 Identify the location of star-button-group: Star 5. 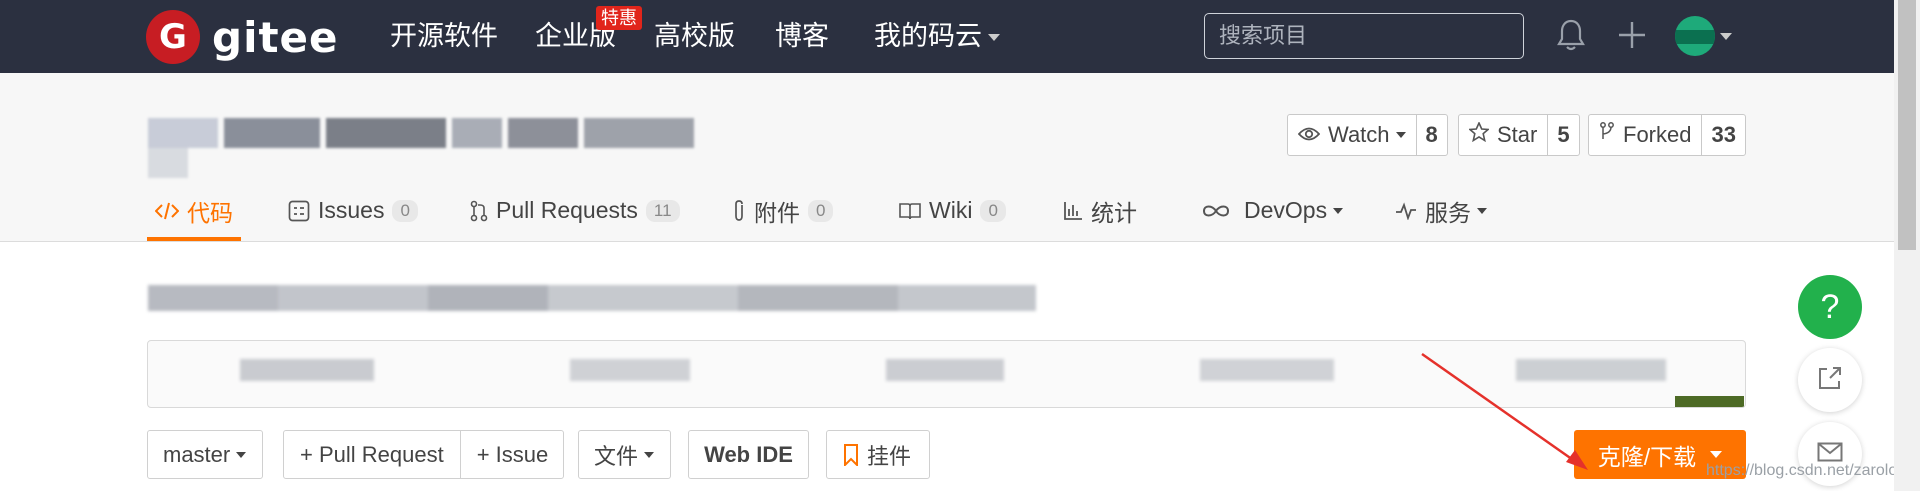
(1519, 135).